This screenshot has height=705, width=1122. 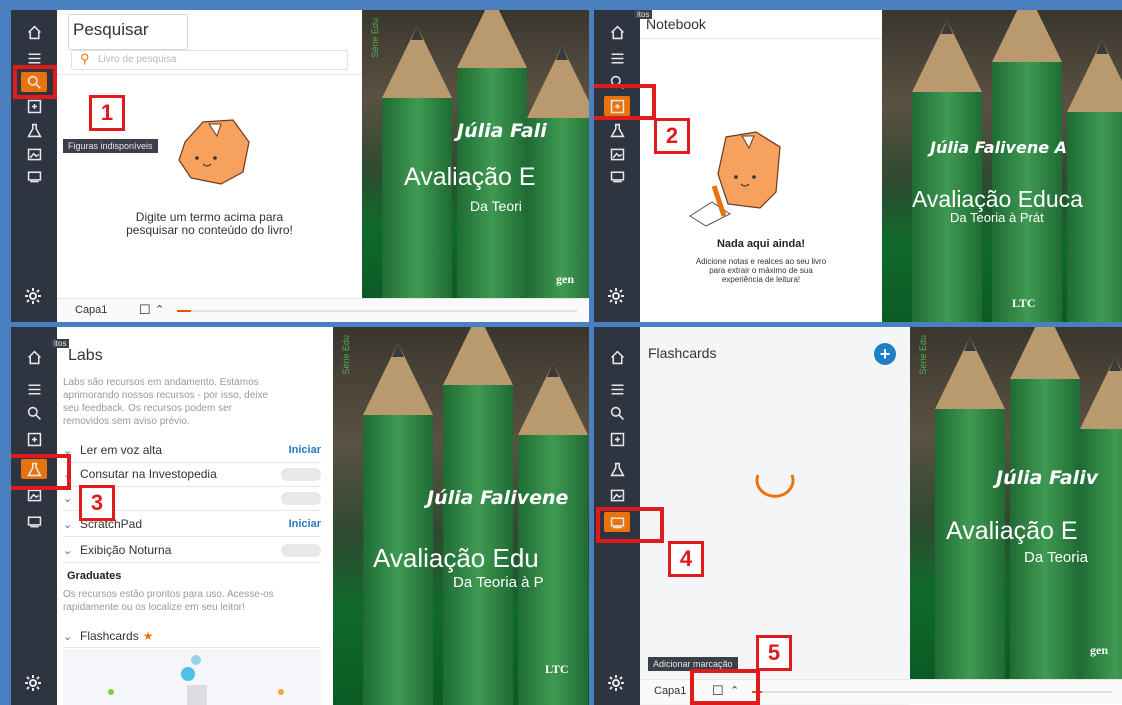 I want to click on cover-pencil, so click(x=558, y=172).